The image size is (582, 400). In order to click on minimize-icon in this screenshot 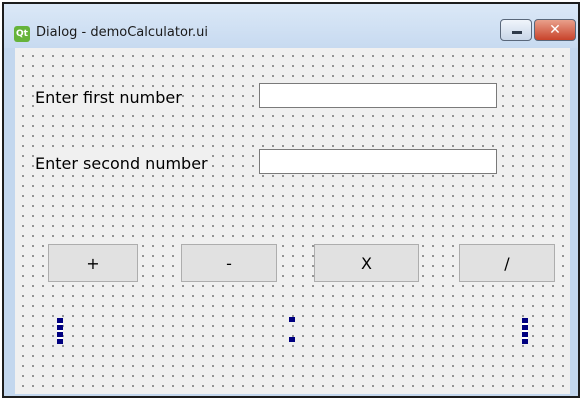, I will do `click(517, 32)`.